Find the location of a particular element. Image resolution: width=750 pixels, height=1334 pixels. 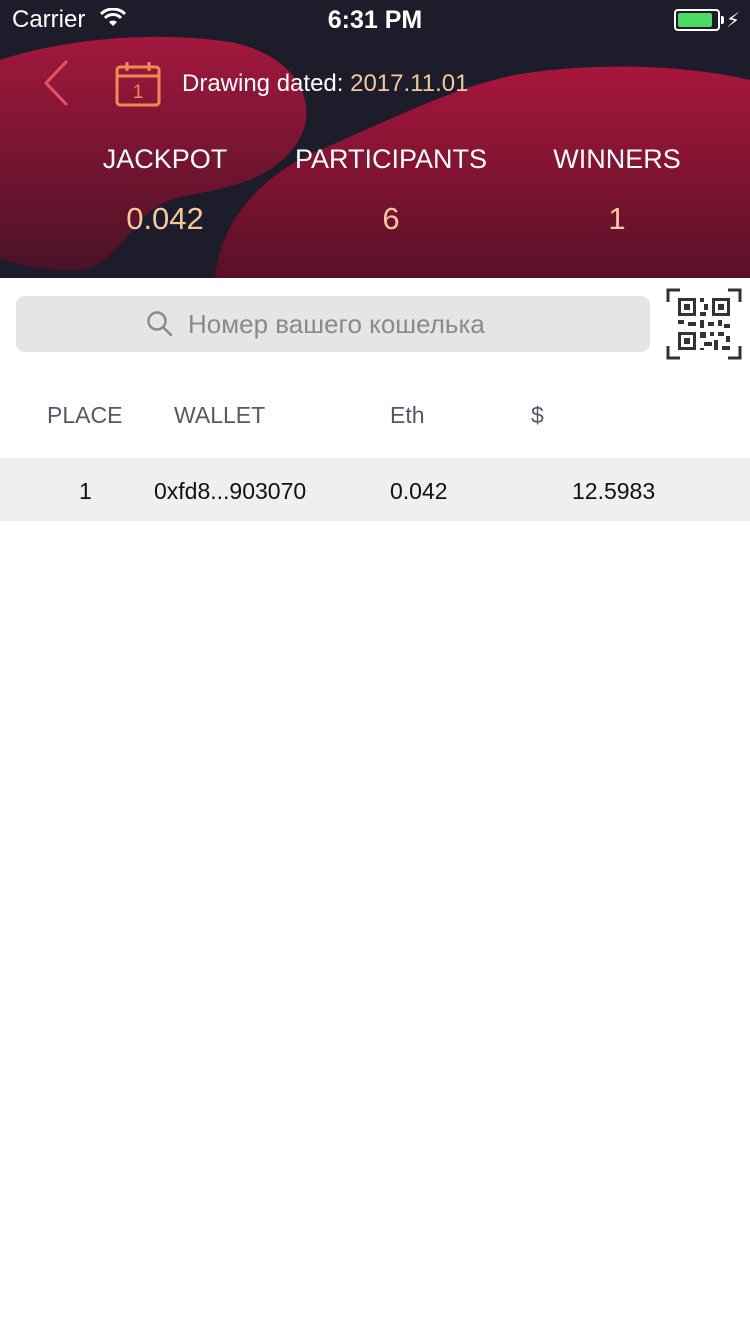

calendar-day: 1 is located at coordinates (138, 92).